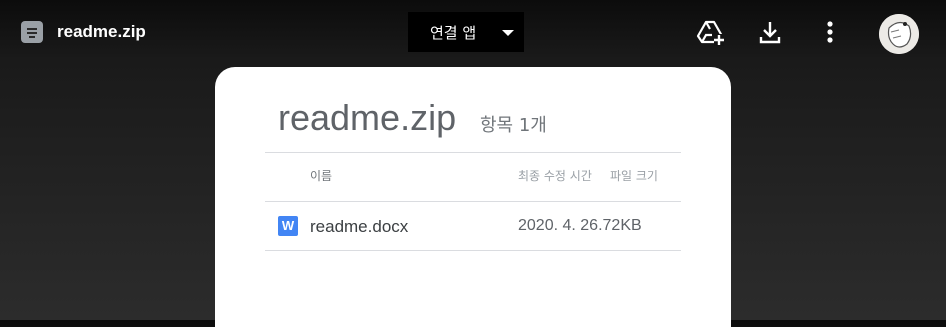 This screenshot has width=946, height=327. What do you see at coordinates (508, 33) in the screenshot?
I see `dropdown-caret-icon` at bounding box center [508, 33].